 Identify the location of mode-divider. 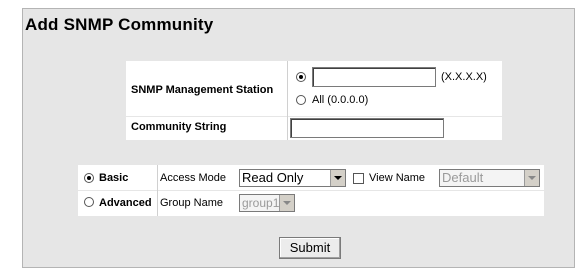
(311, 190).